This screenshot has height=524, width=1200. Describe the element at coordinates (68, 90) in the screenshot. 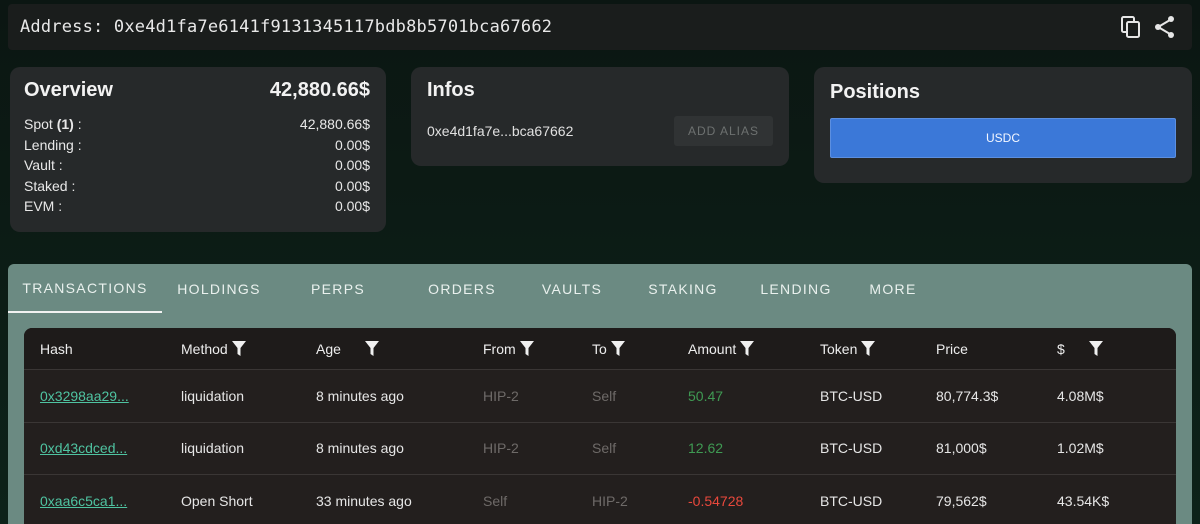

I see `overview-title: Overview` at that location.